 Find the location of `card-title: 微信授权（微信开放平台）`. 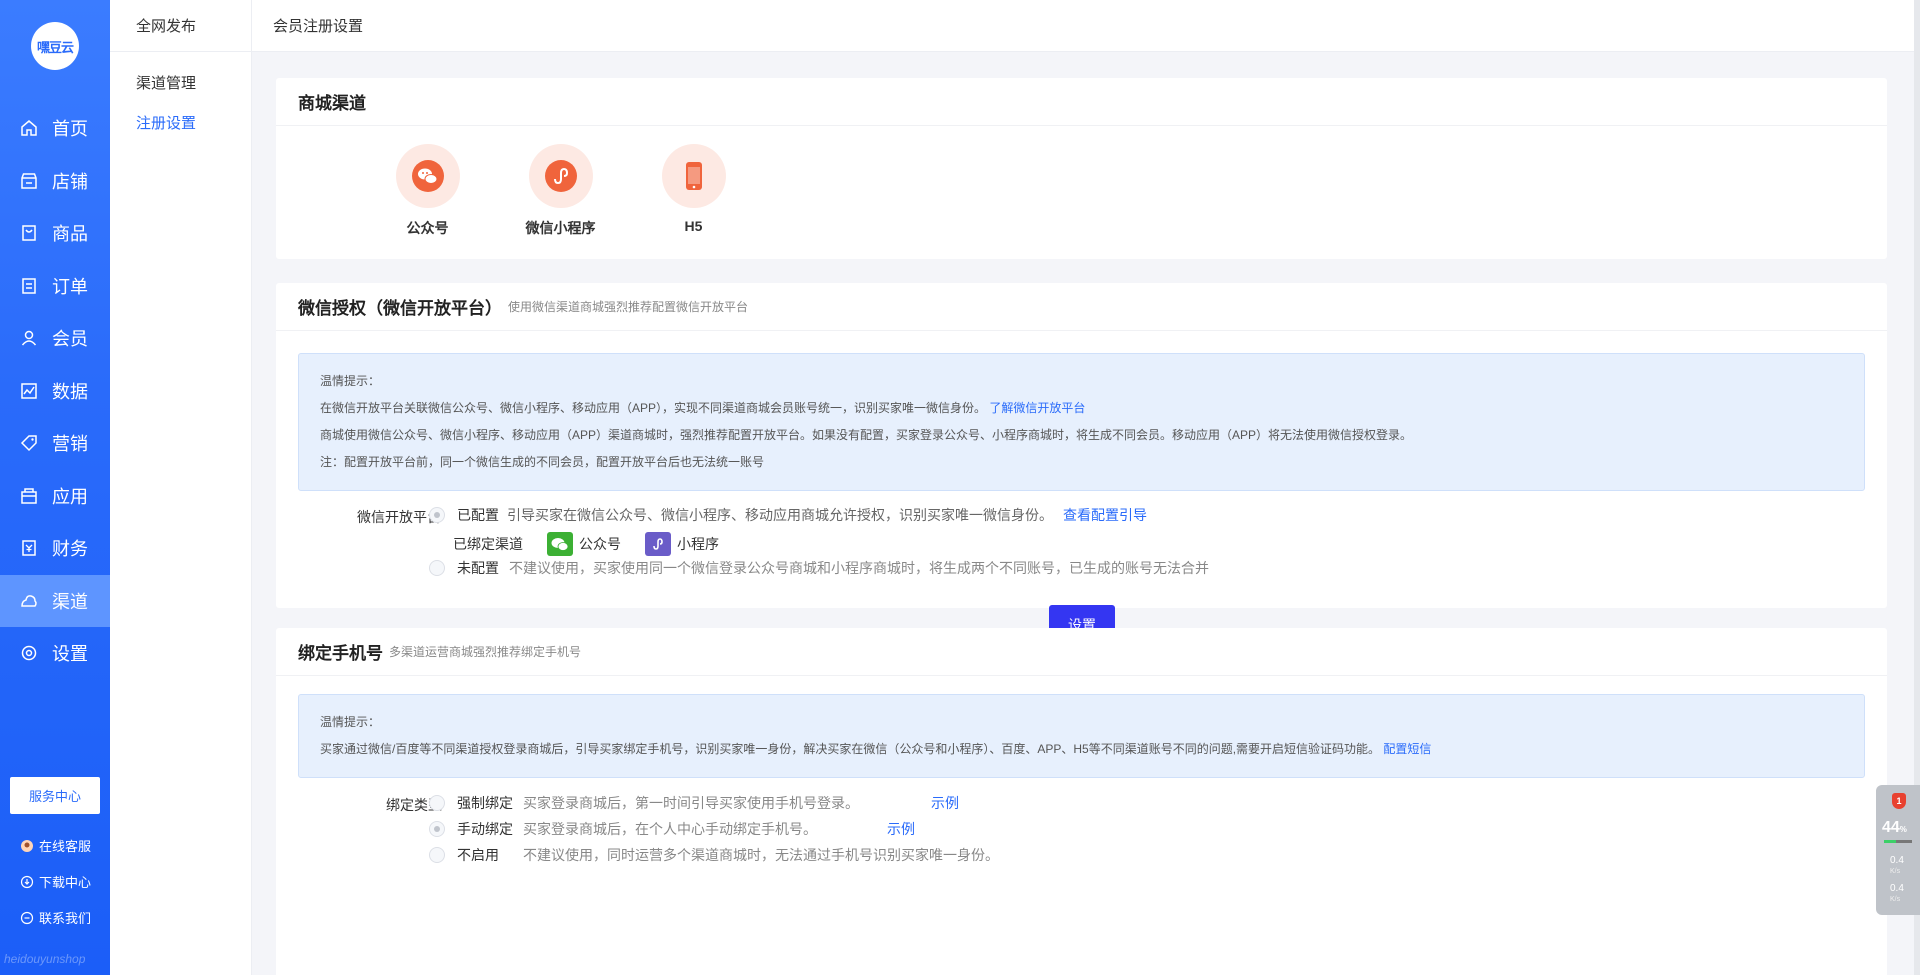

card-title: 微信授权（微信开放平台） is located at coordinates (400, 308).